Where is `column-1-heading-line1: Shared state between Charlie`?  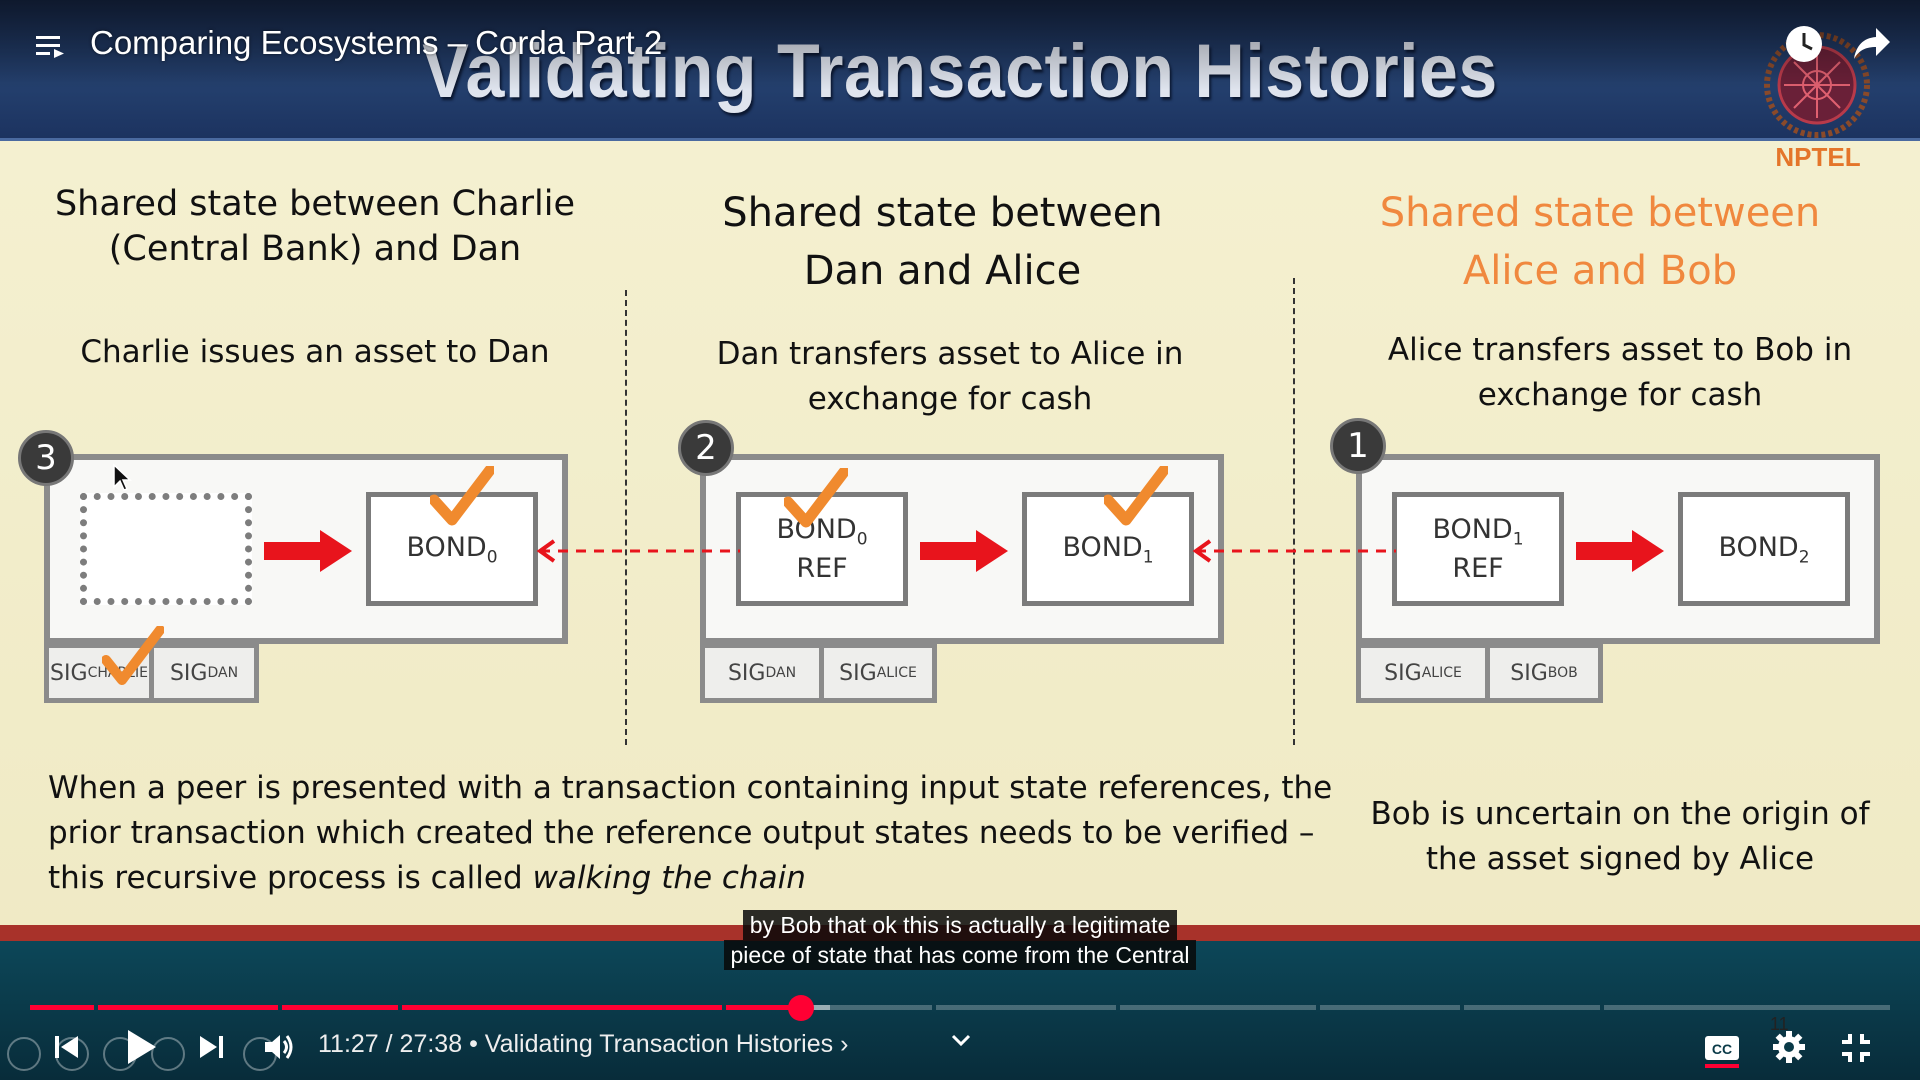 column-1-heading-line1: Shared state between Charlie is located at coordinates (315, 204).